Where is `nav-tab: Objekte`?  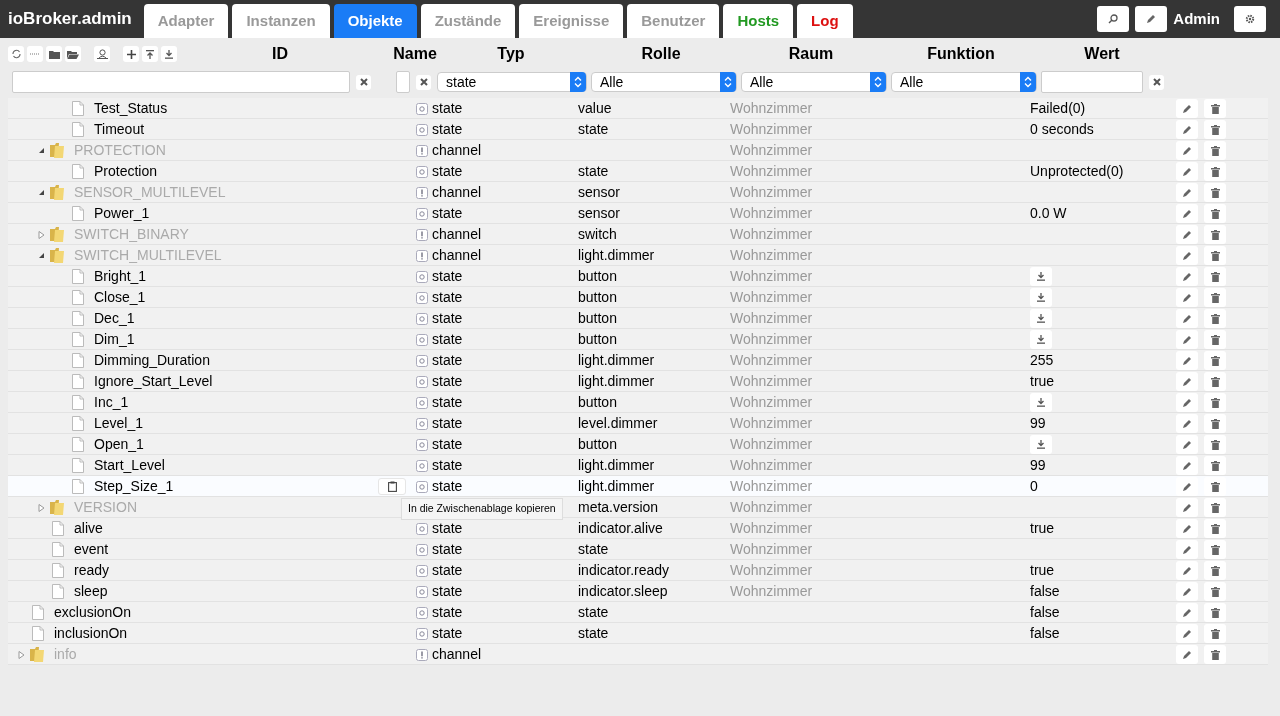 nav-tab: Objekte is located at coordinates (375, 21).